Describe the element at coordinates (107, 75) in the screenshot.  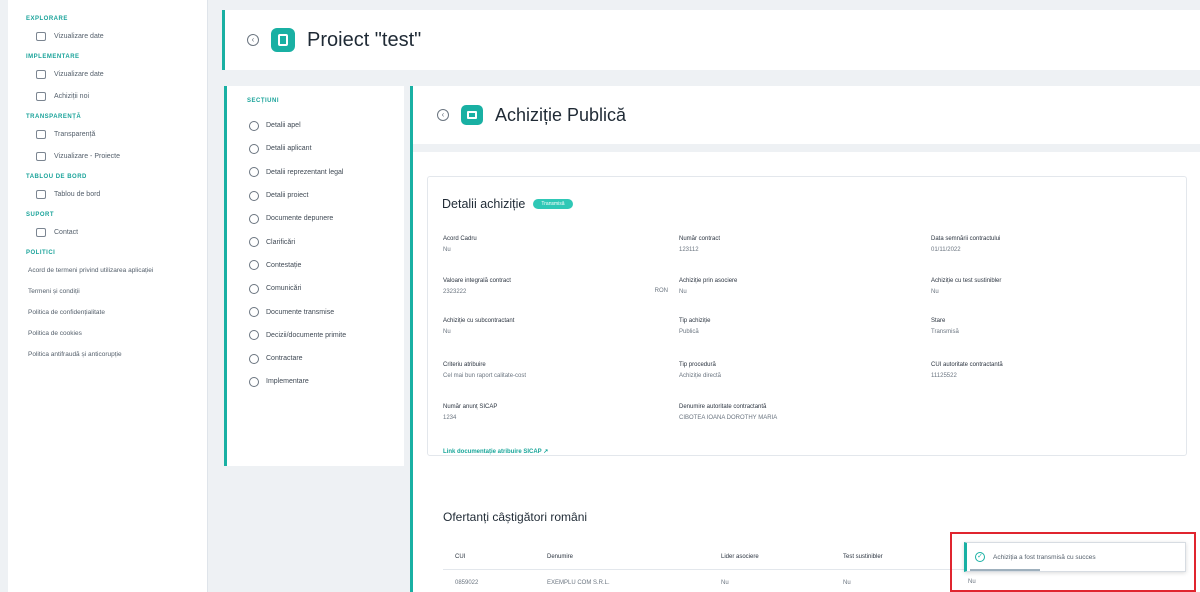
I see `sidebar-item-vizualizare-implementare: Vizualizare date` at that location.